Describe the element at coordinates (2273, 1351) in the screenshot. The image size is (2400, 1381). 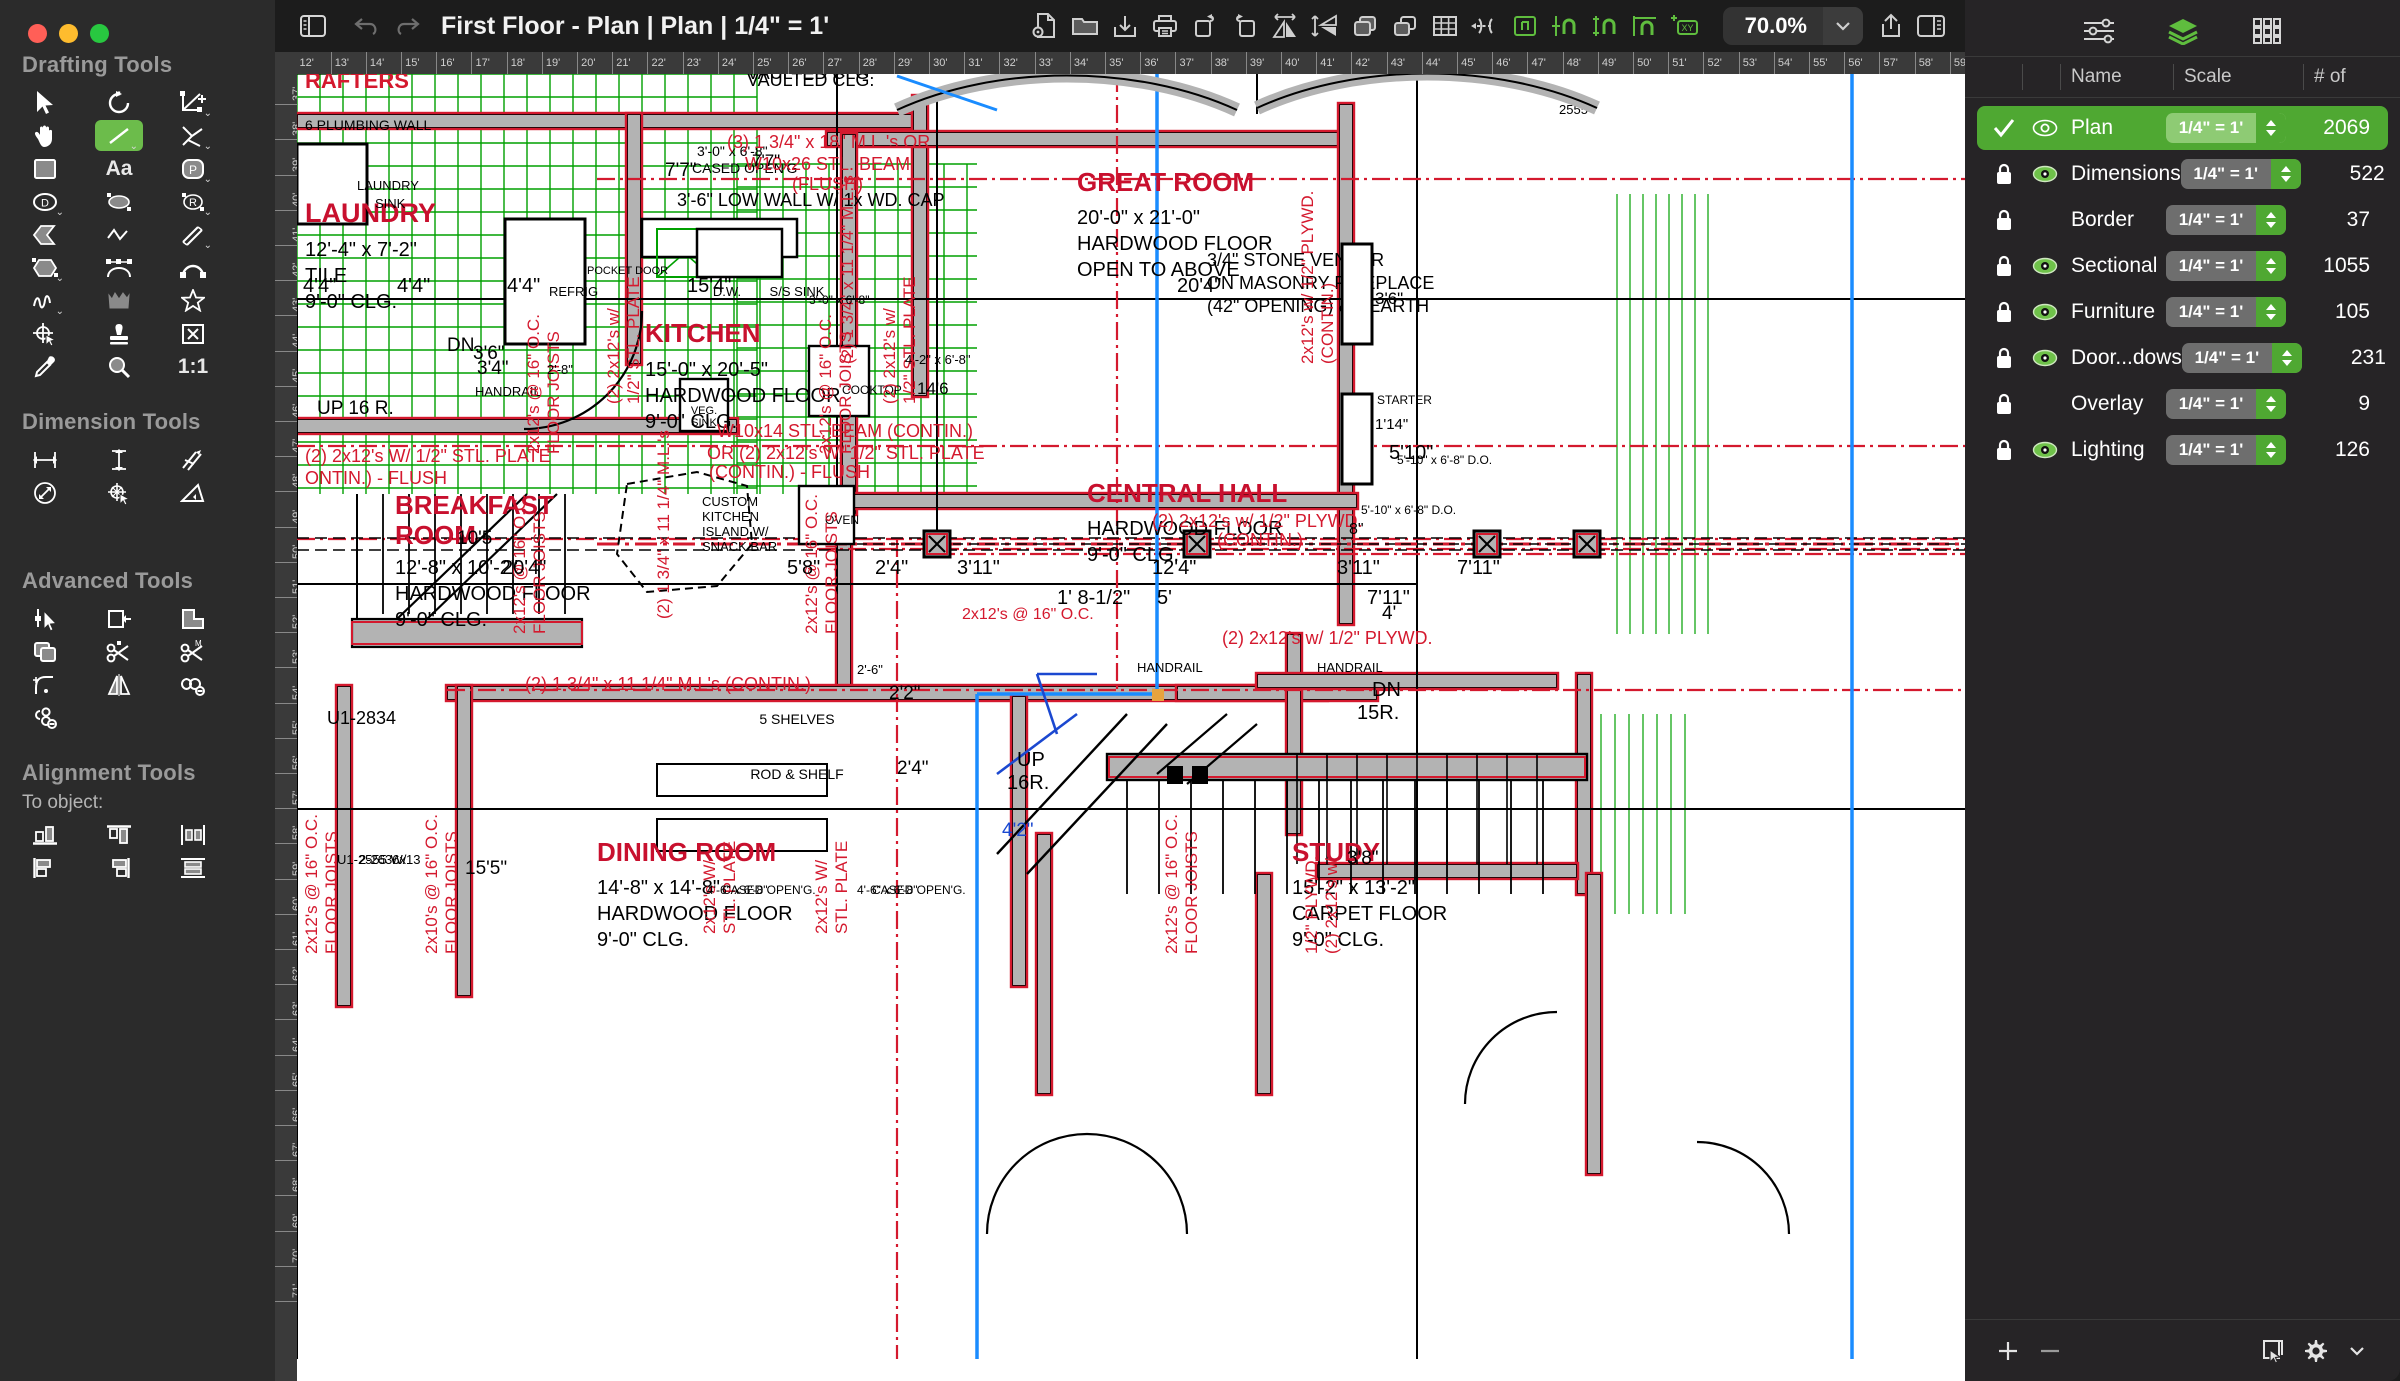
I see `duplicate-layer-icon` at that location.